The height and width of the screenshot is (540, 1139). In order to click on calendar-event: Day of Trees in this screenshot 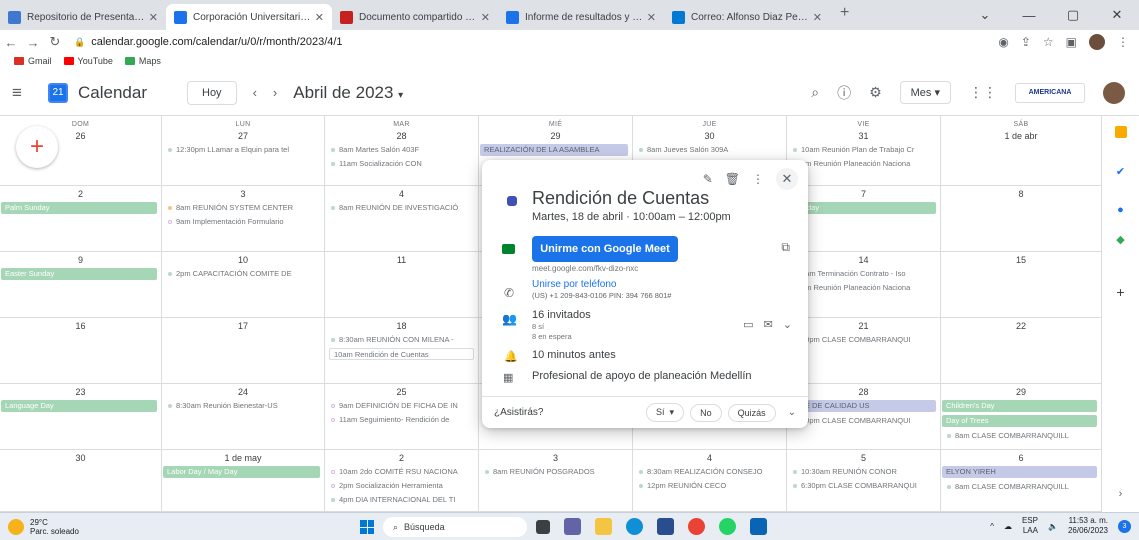, I will do `click(1019, 421)`.